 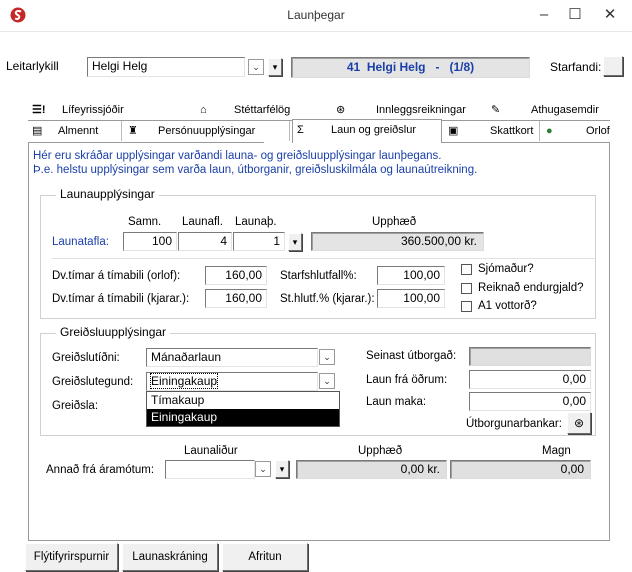 What do you see at coordinates (37, 131) in the screenshot?
I see `general-icon: ▤` at bounding box center [37, 131].